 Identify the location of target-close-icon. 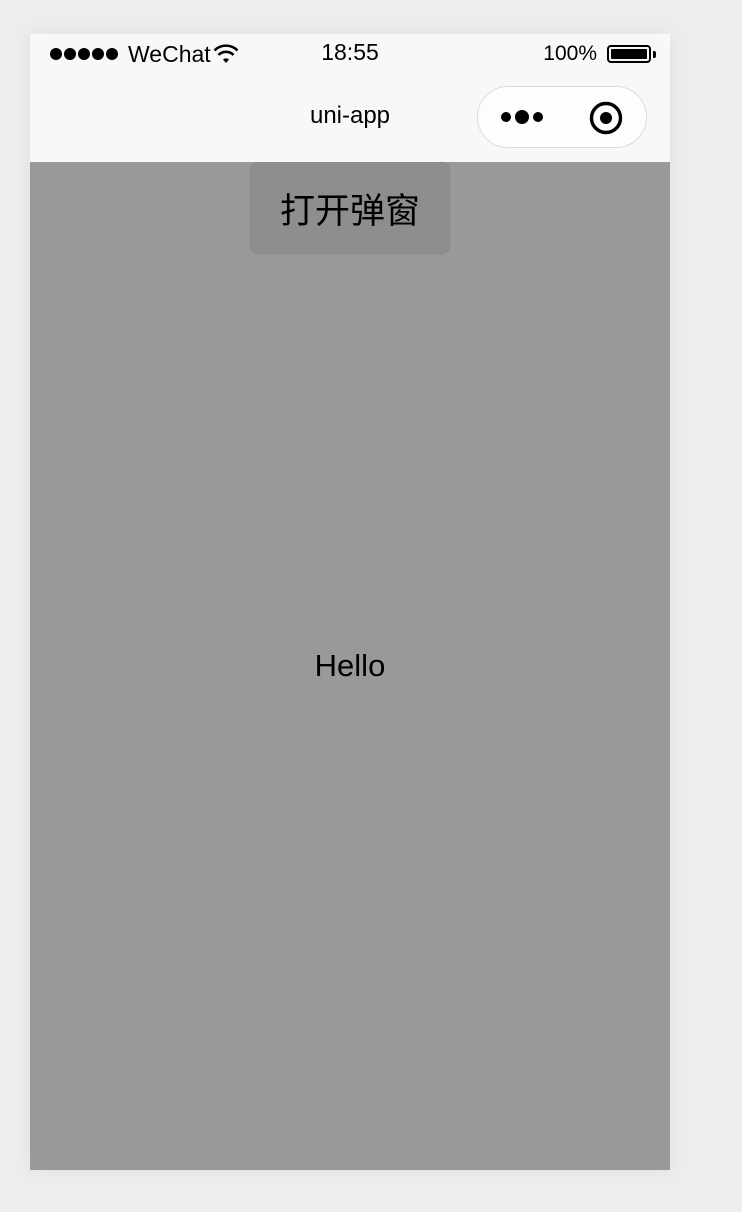
(606, 118).